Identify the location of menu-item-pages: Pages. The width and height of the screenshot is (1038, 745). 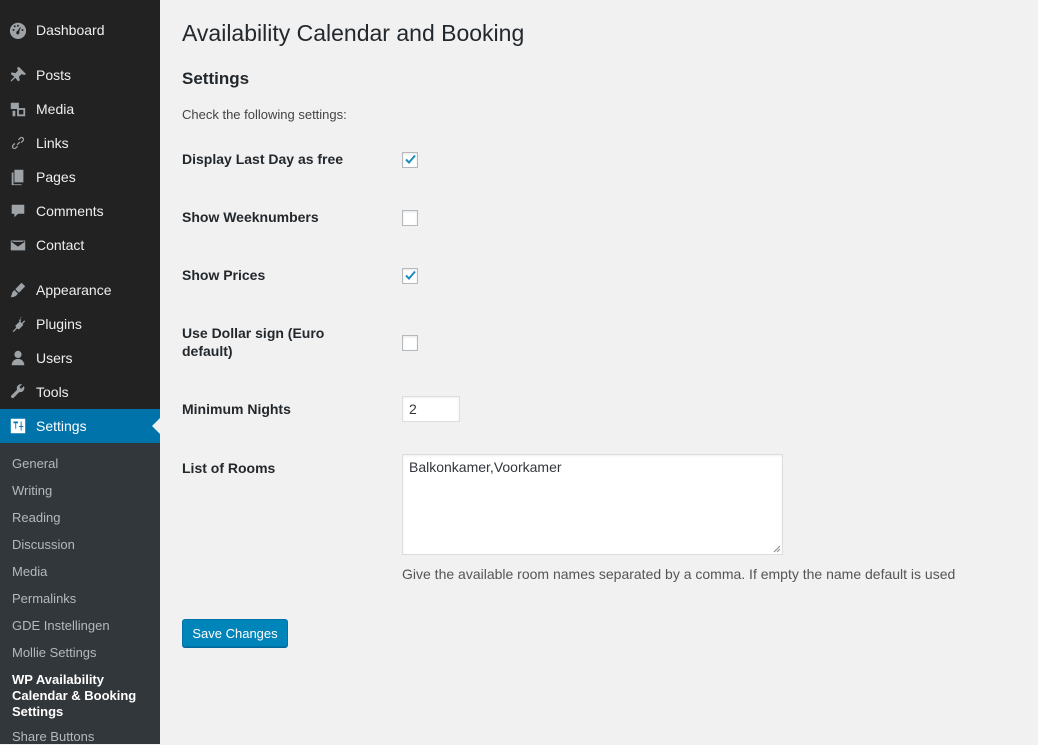
(80, 177).